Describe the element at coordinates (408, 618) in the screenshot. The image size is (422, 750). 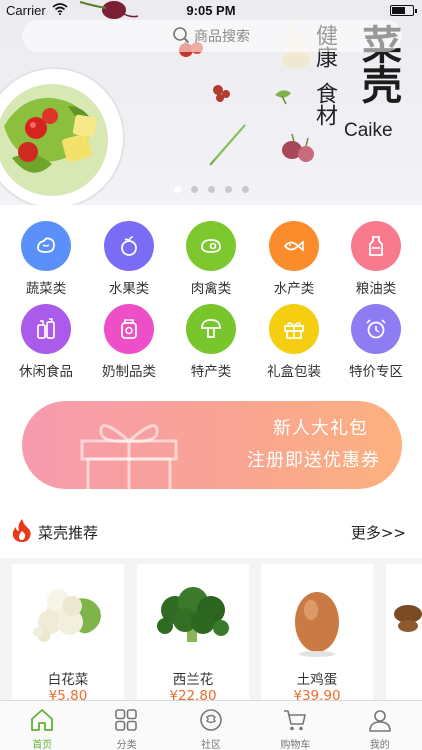
I see `mushroom-image` at that location.